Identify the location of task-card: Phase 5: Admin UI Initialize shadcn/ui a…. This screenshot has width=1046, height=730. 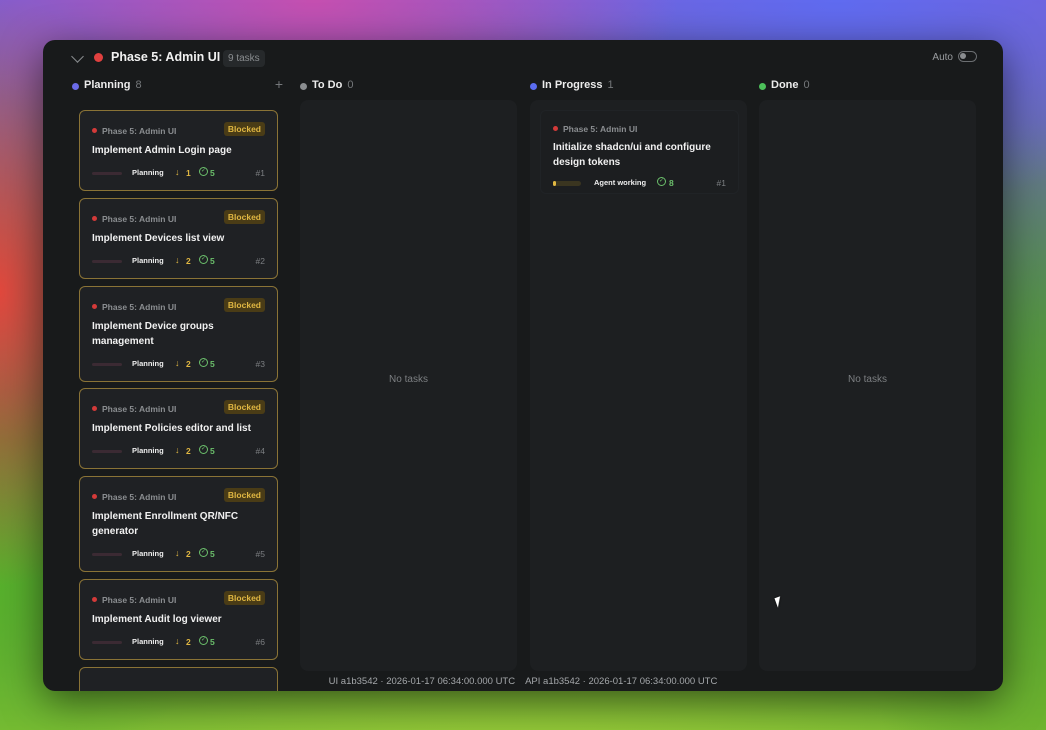
(639, 152).